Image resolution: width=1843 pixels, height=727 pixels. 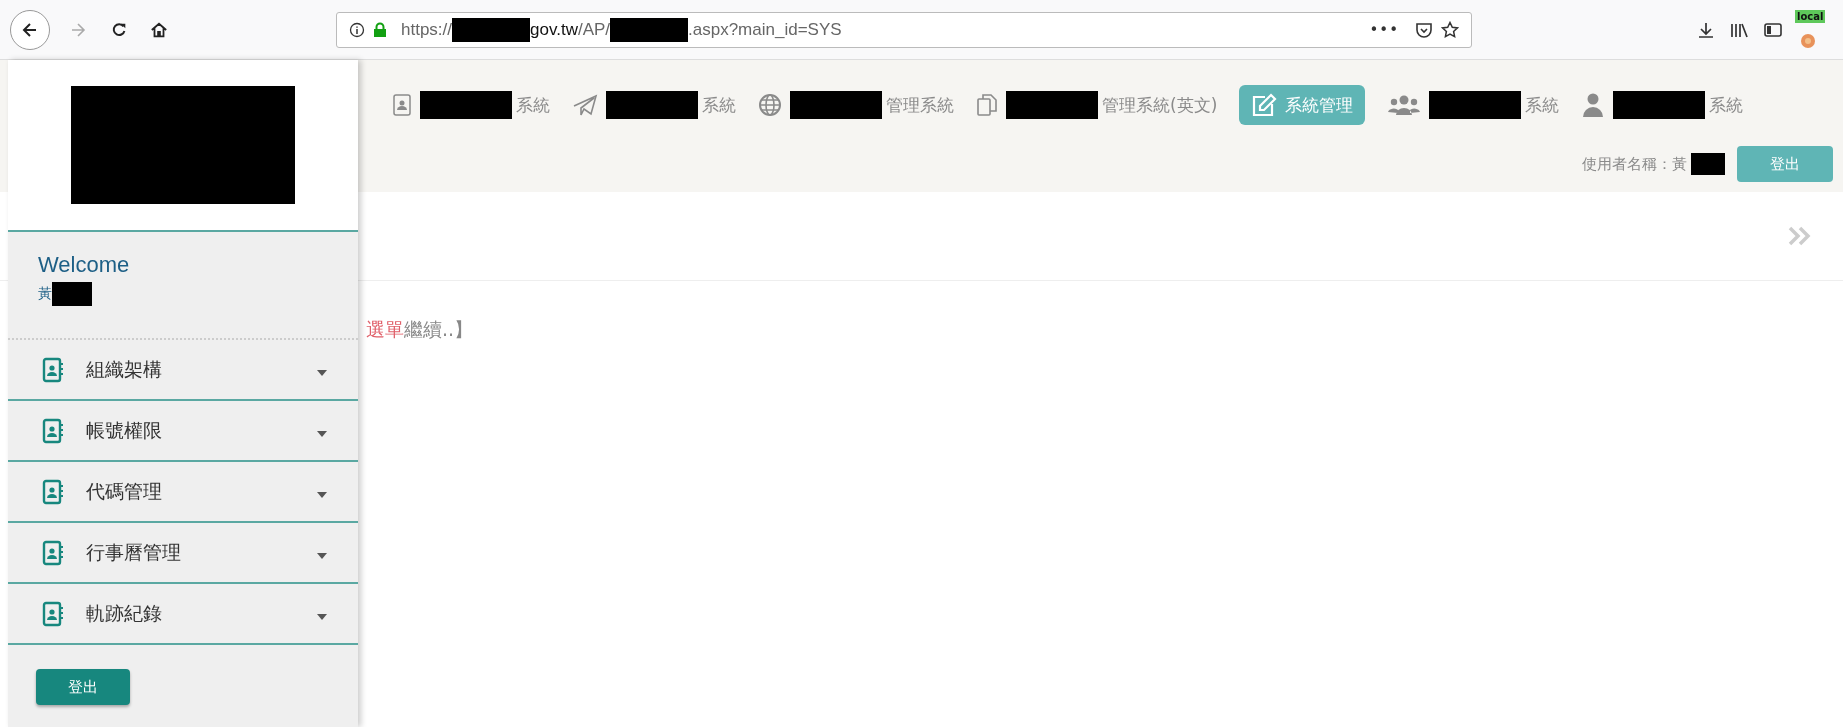 What do you see at coordinates (1404, 105) in the screenshot?
I see `users-icon` at bounding box center [1404, 105].